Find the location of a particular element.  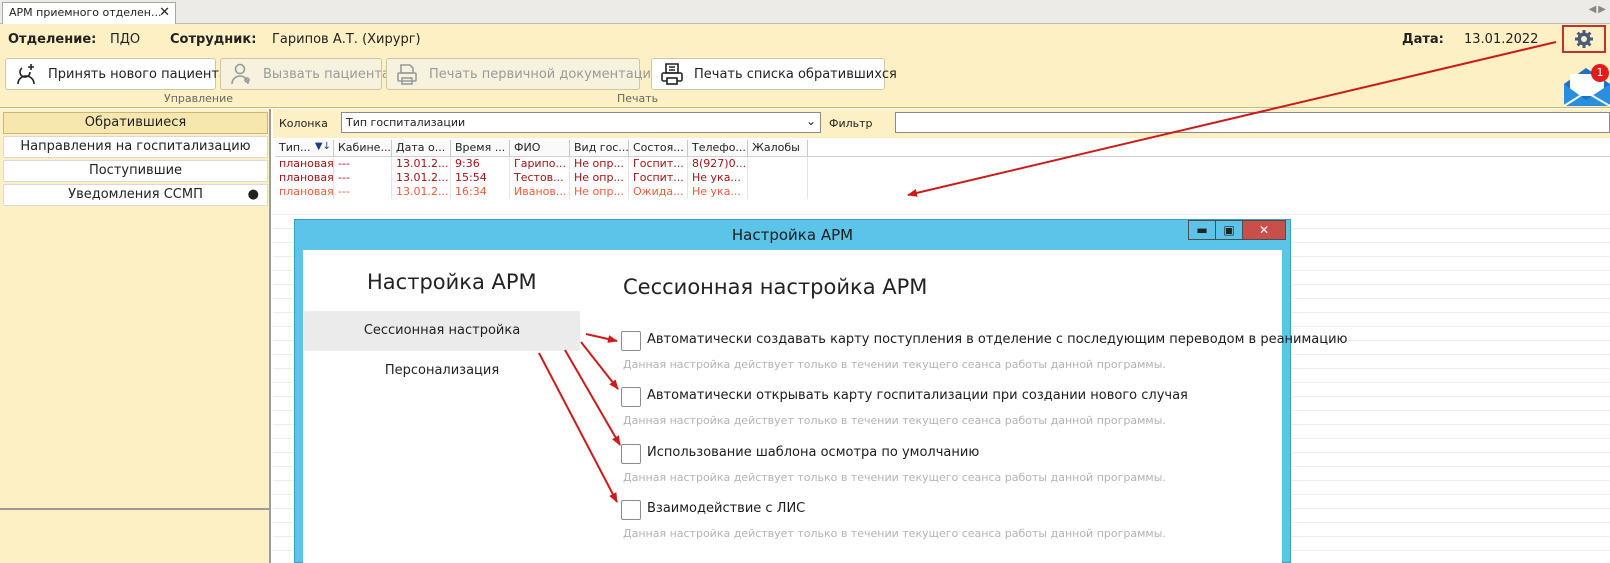

call-patient-button: Вызвать пациента is located at coordinates (305, 74).